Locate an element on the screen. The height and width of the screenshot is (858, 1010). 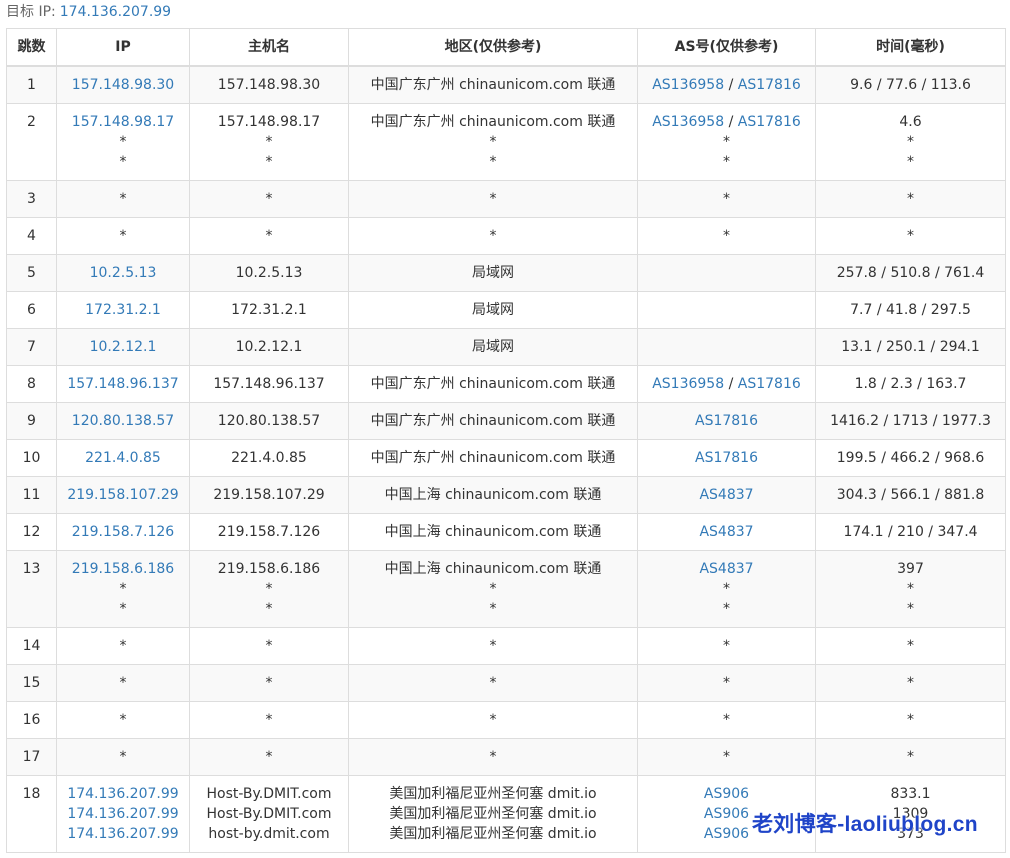
hop-cell: 14 is located at coordinates (31, 646).